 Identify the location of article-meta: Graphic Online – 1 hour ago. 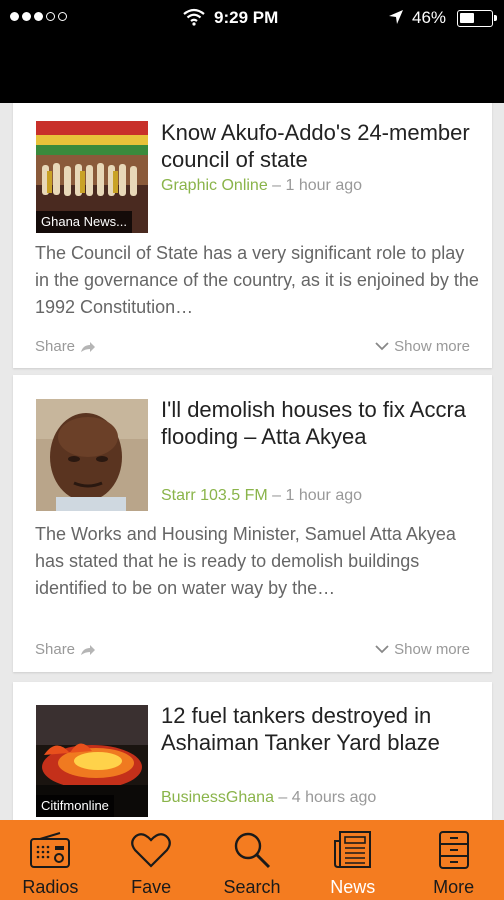
(261, 186).